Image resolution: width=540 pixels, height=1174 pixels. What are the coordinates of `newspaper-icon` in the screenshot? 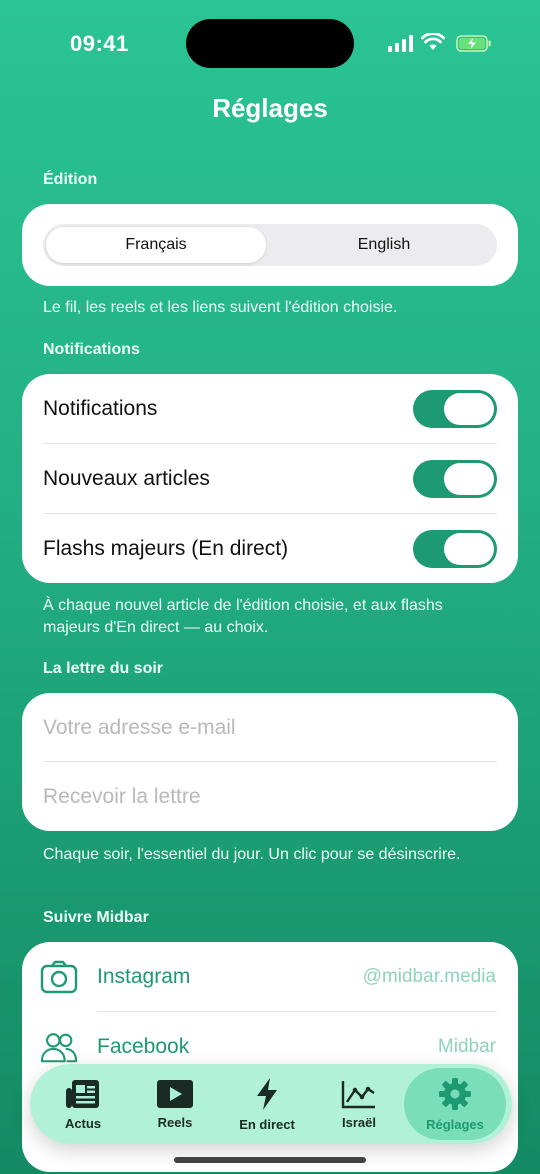 It's located at (82, 1093).